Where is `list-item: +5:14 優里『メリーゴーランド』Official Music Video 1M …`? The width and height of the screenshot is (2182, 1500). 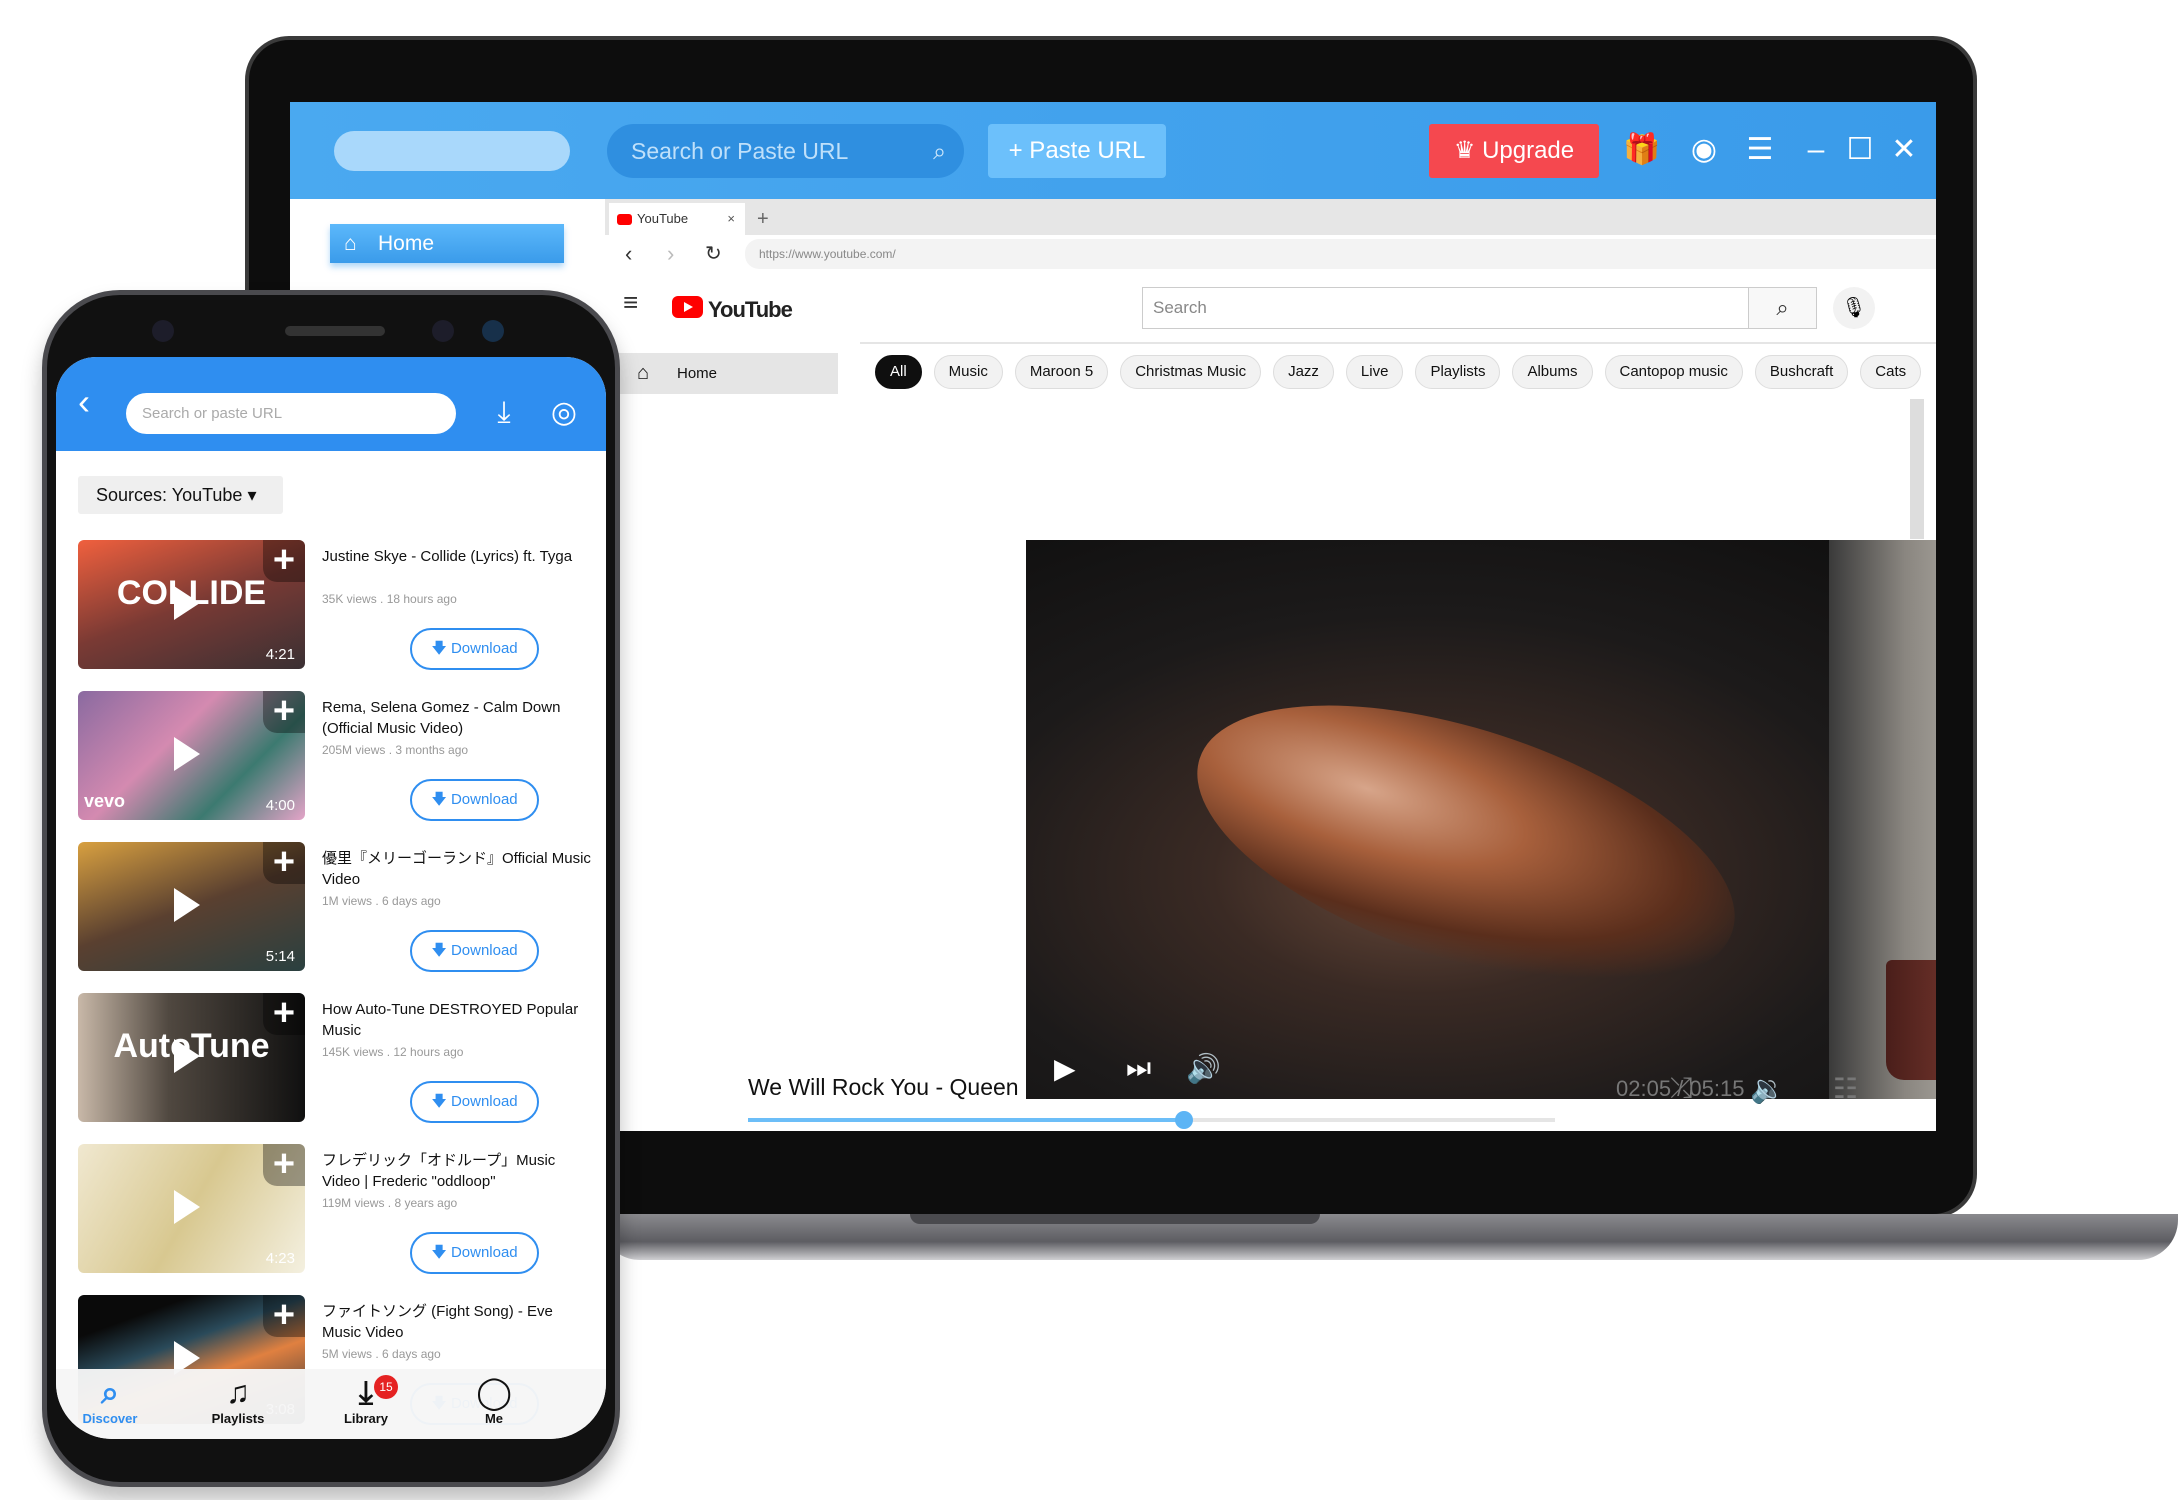
list-item: +5:14 優里『メリーゴーランド』Official Music Video 1M … is located at coordinates (338, 907).